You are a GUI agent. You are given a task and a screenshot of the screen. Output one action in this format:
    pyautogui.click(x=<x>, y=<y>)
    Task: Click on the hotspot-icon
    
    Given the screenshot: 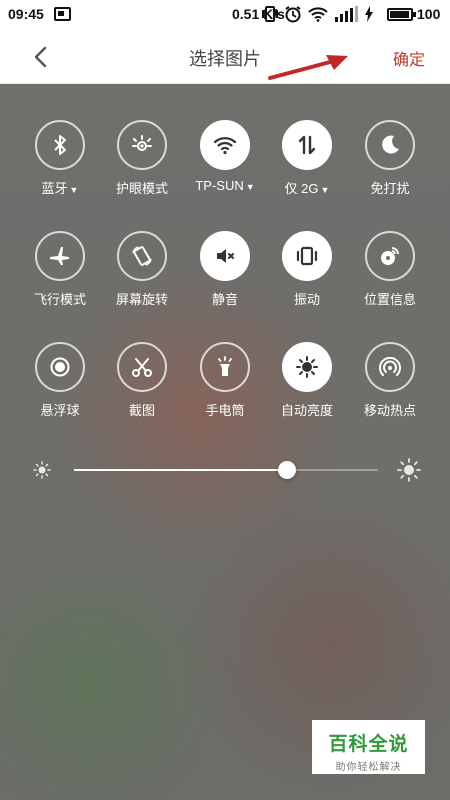 What is the action you would take?
    pyautogui.click(x=390, y=366)
    